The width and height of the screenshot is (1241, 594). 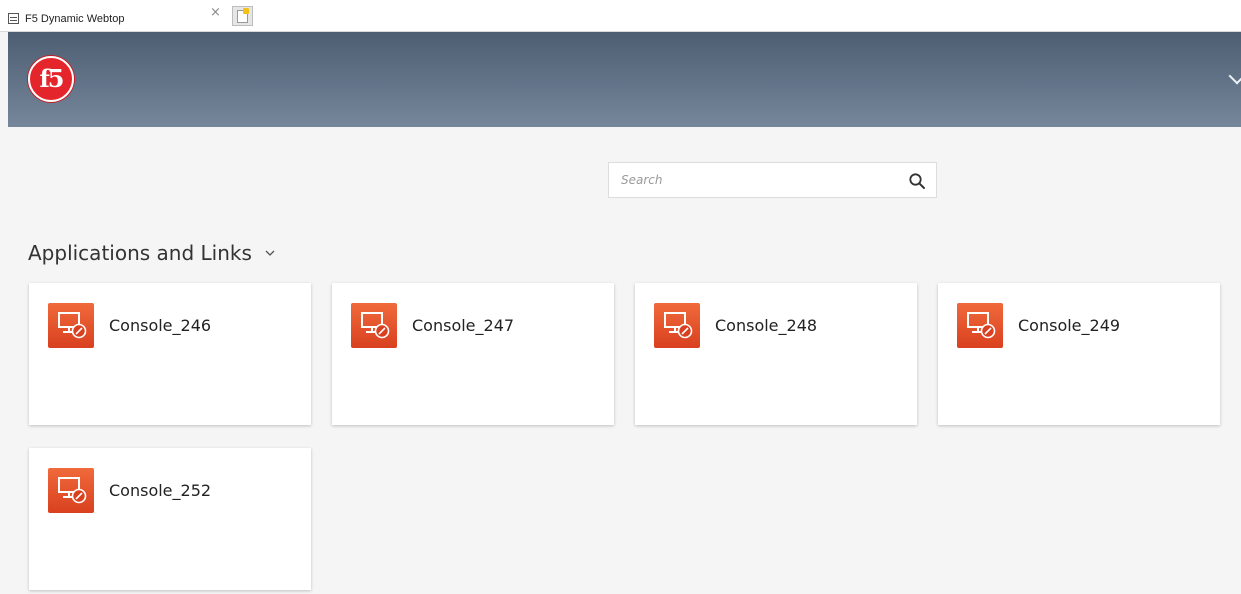 What do you see at coordinates (160, 325) in the screenshot?
I see `app-label: Console_246` at bounding box center [160, 325].